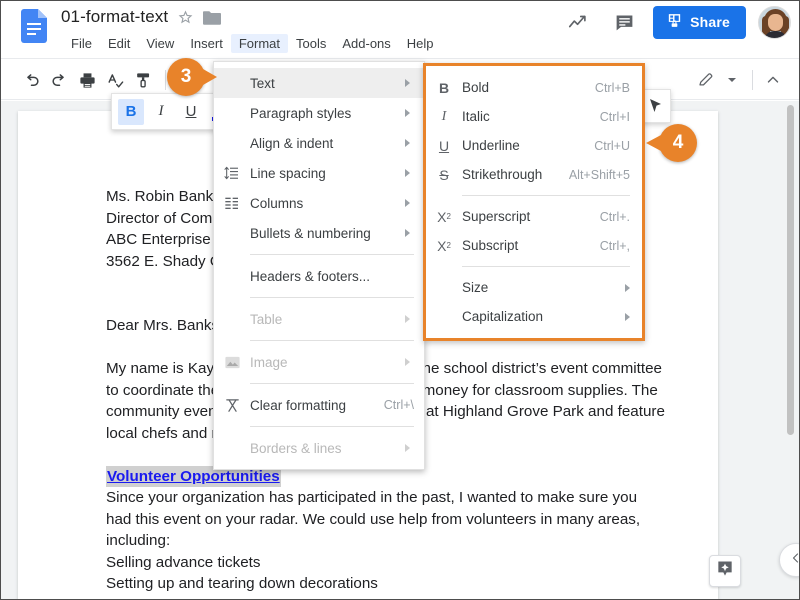  What do you see at coordinates (160, 43) in the screenshot?
I see `menu-view: View` at bounding box center [160, 43].